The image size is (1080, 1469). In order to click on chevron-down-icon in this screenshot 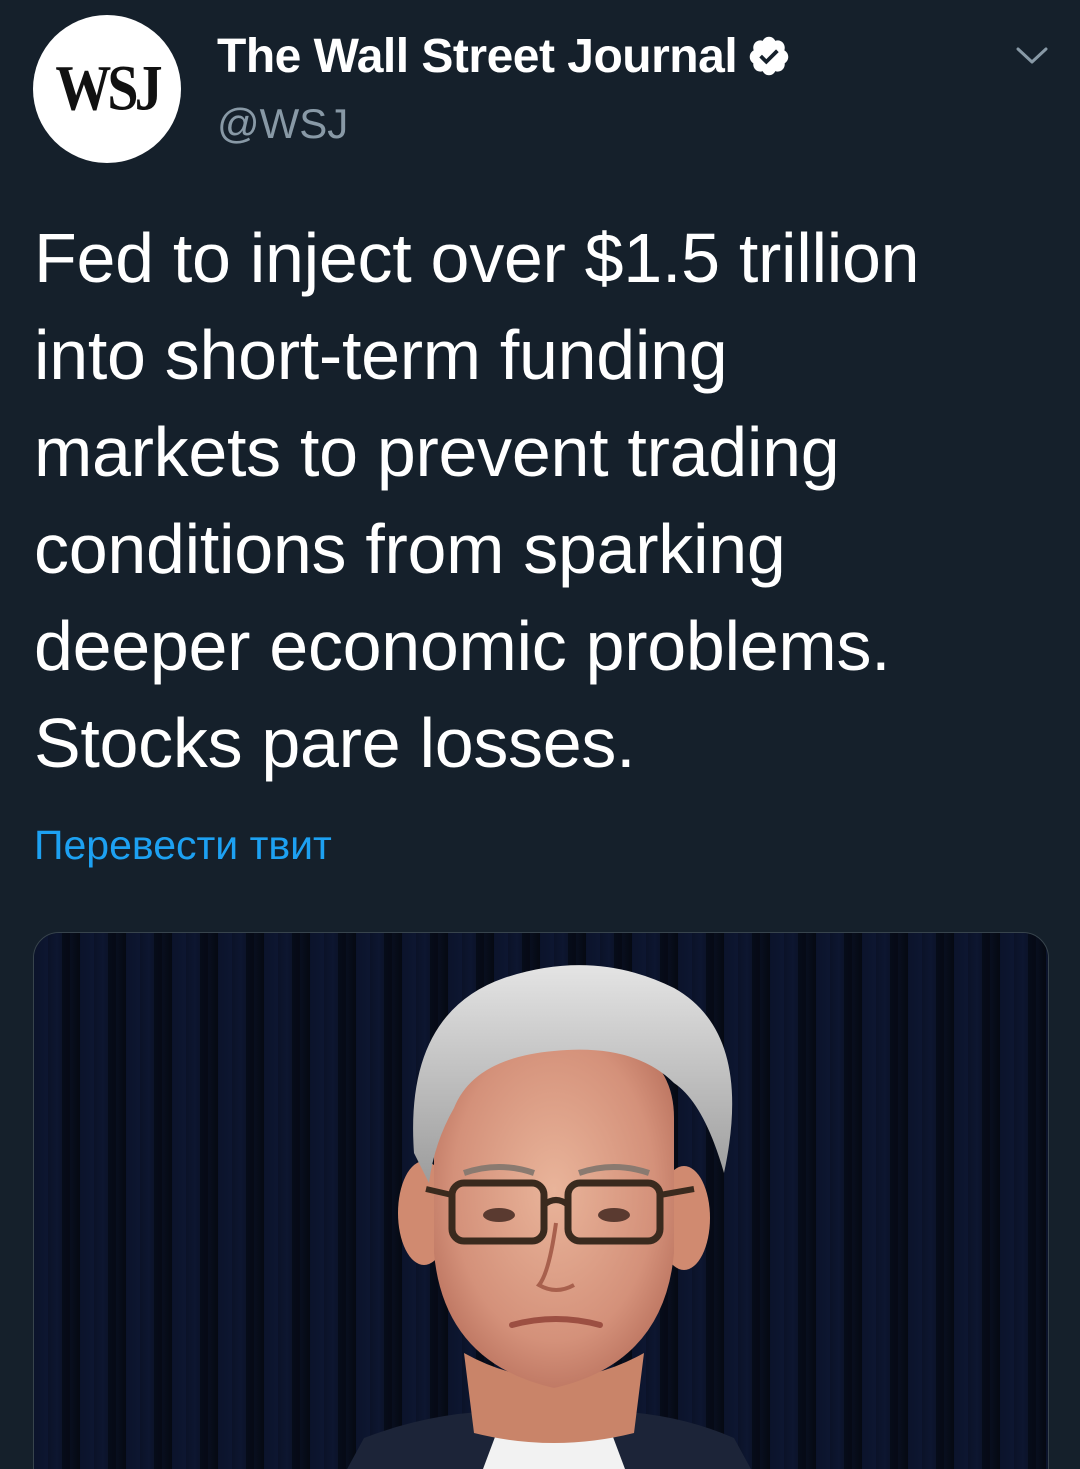, I will do `click(1032, 56)`.